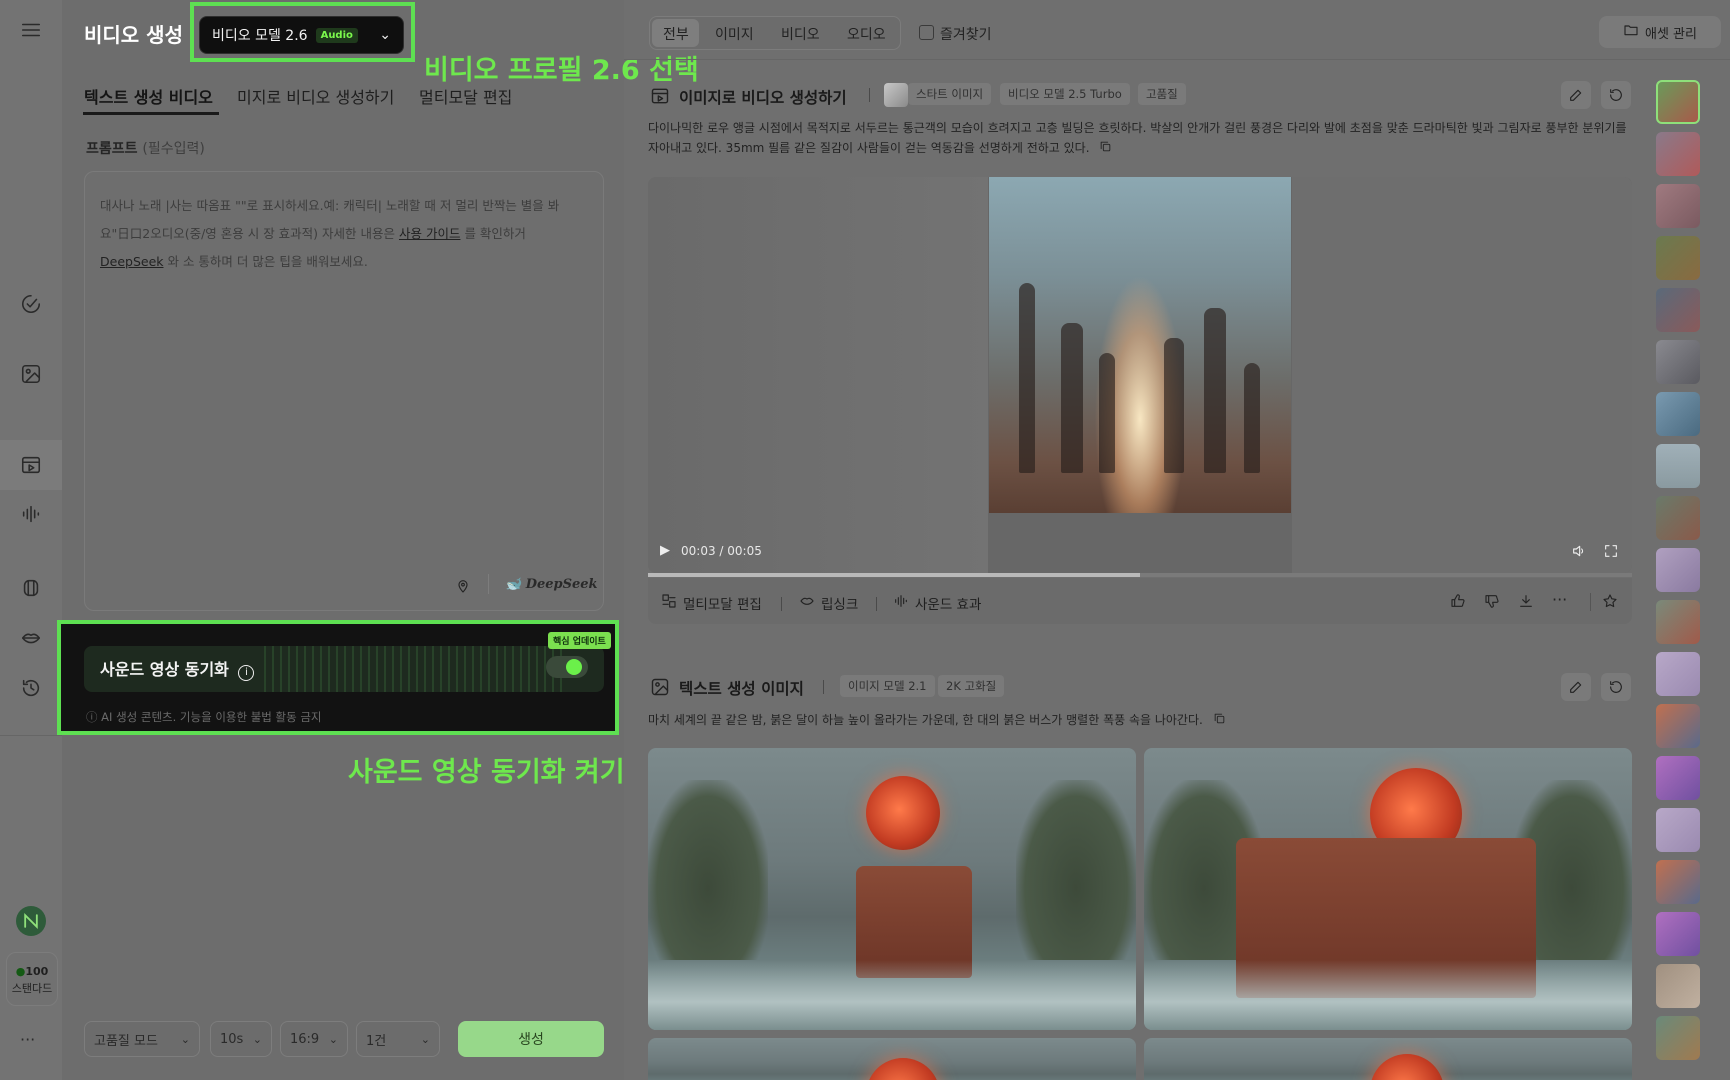 The image size is (1730, 1080). I want to click on deepseek-button: 🐋 DeepSeek, so click(551, 584).